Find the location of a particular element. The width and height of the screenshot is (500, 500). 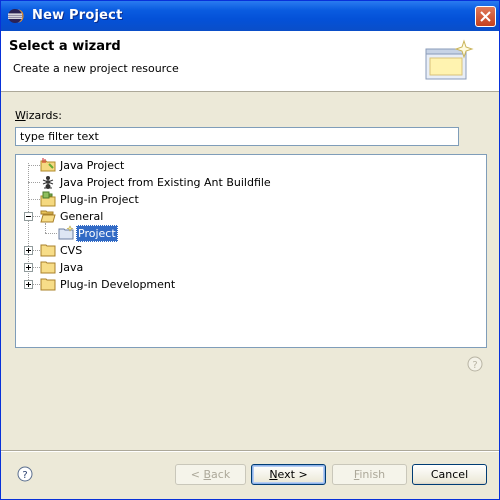

tree-item-plugin-development: Plug-in Development is located at coordinates (251, 284).